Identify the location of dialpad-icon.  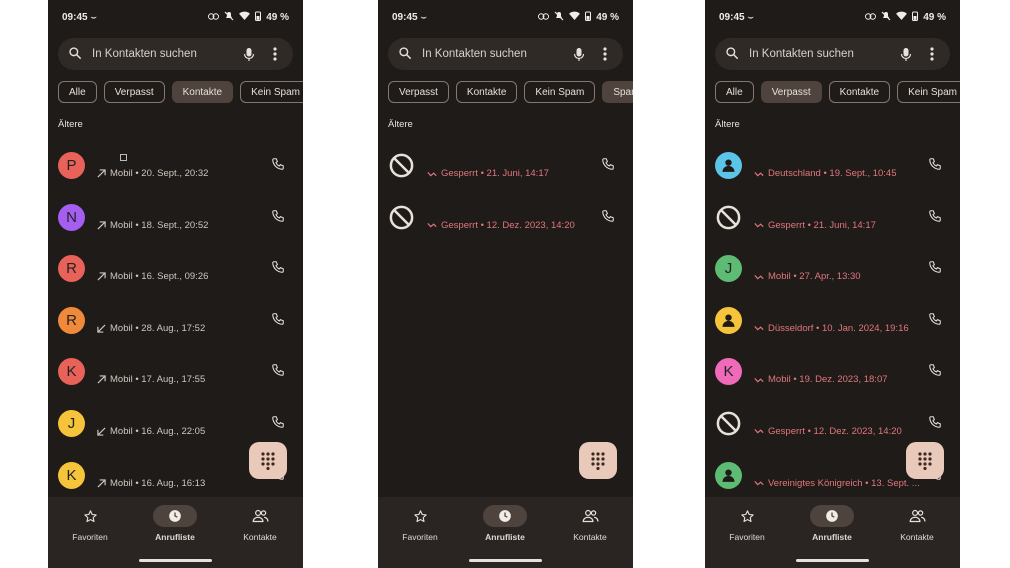
(268, 460).